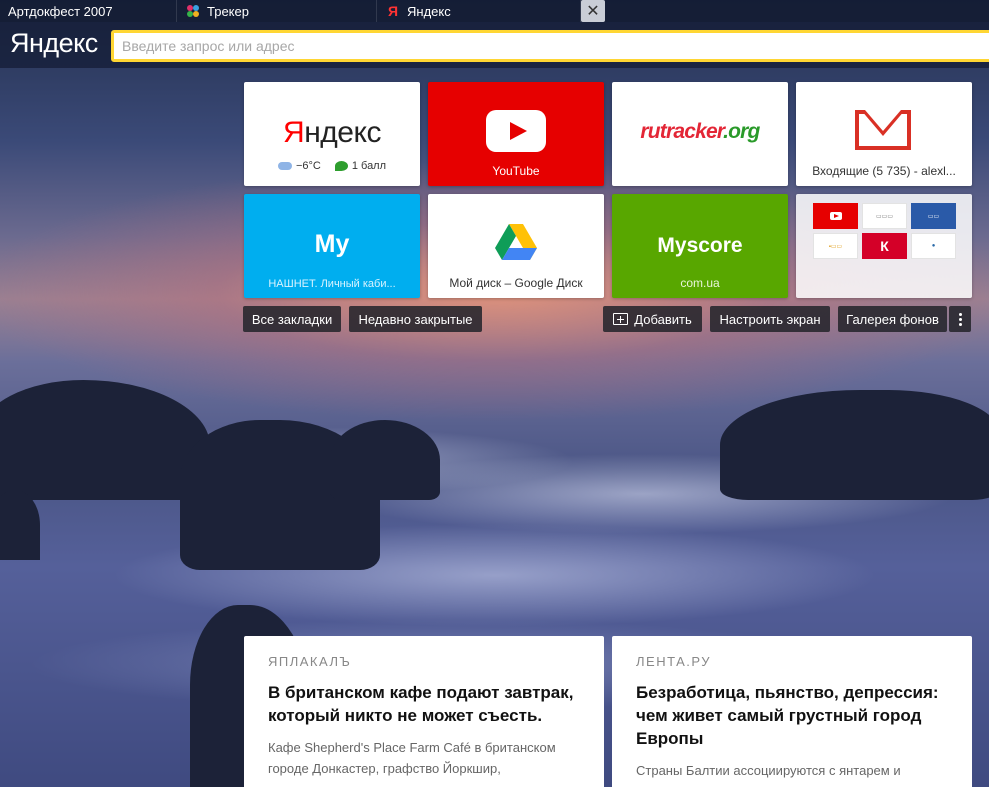 The image size is (989, 787). What do you see at coordinates (835, 216) in the screenshot?
I see `mini-youtube-icon` at bounding box center [835, 216].